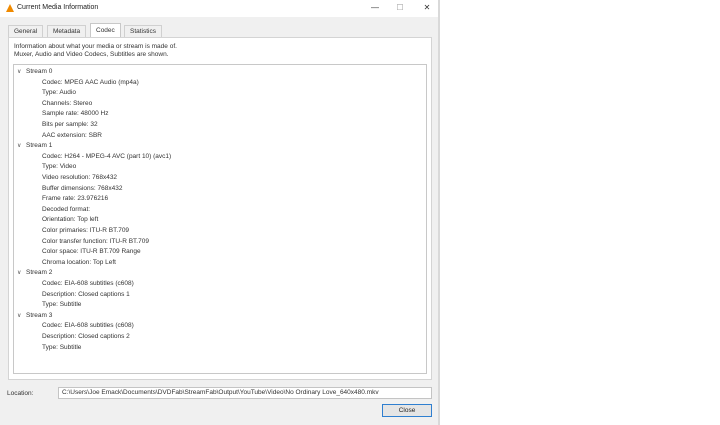 The image size is (720, 425). I want to click on tree-stream-node: ∨ Stream 2, so click(34, 273).